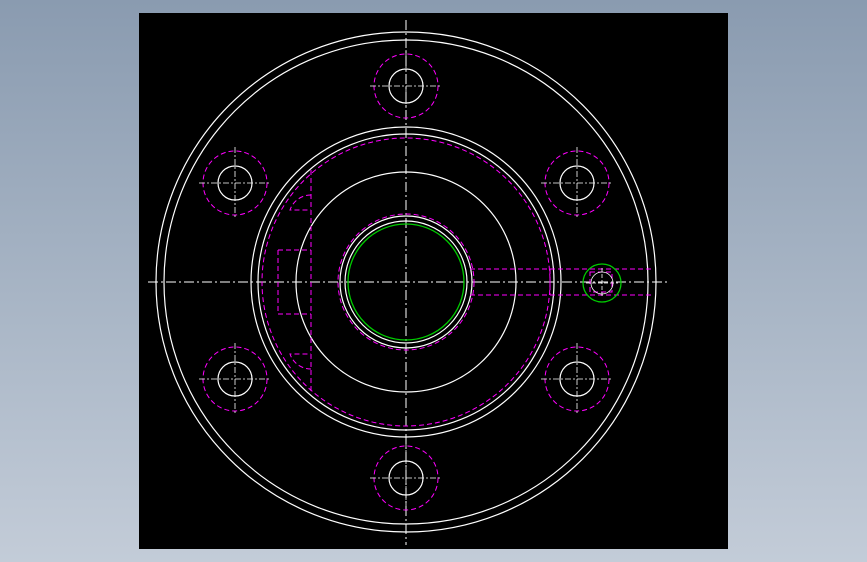 This screenshot has width=867, height=562. Describe the element at coordinates (577, 379) in the screenshot. I see `bolt-hole-lower-right` at that location.